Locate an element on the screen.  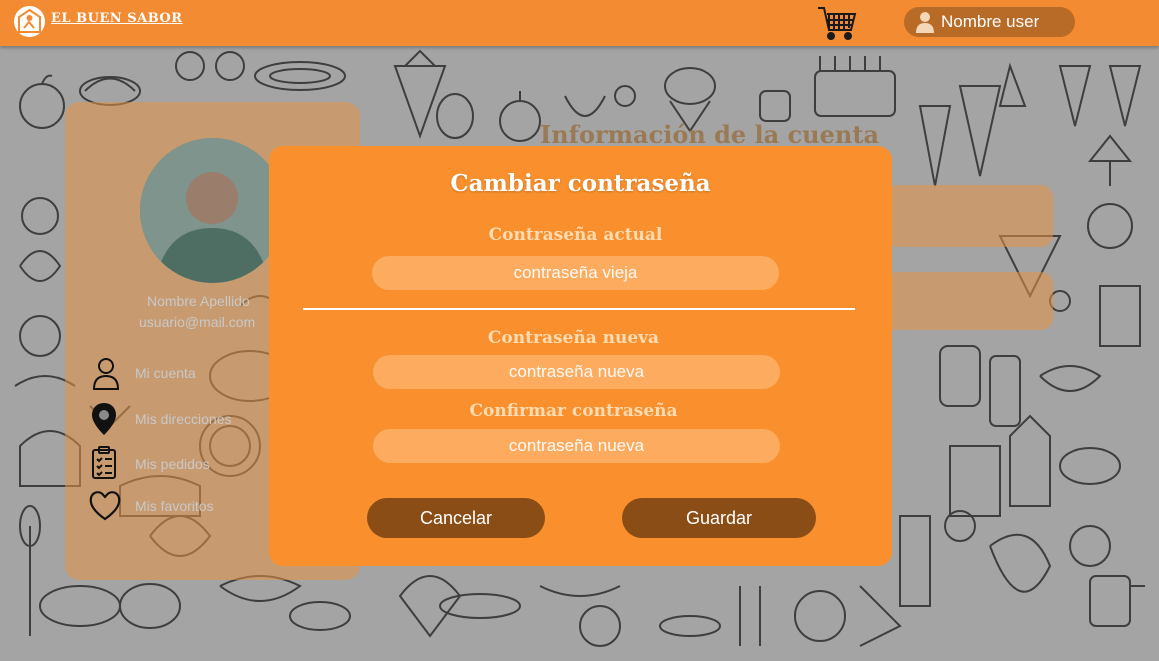
modal-title: Cambiar contraseña is located at coordinates (580, 183).